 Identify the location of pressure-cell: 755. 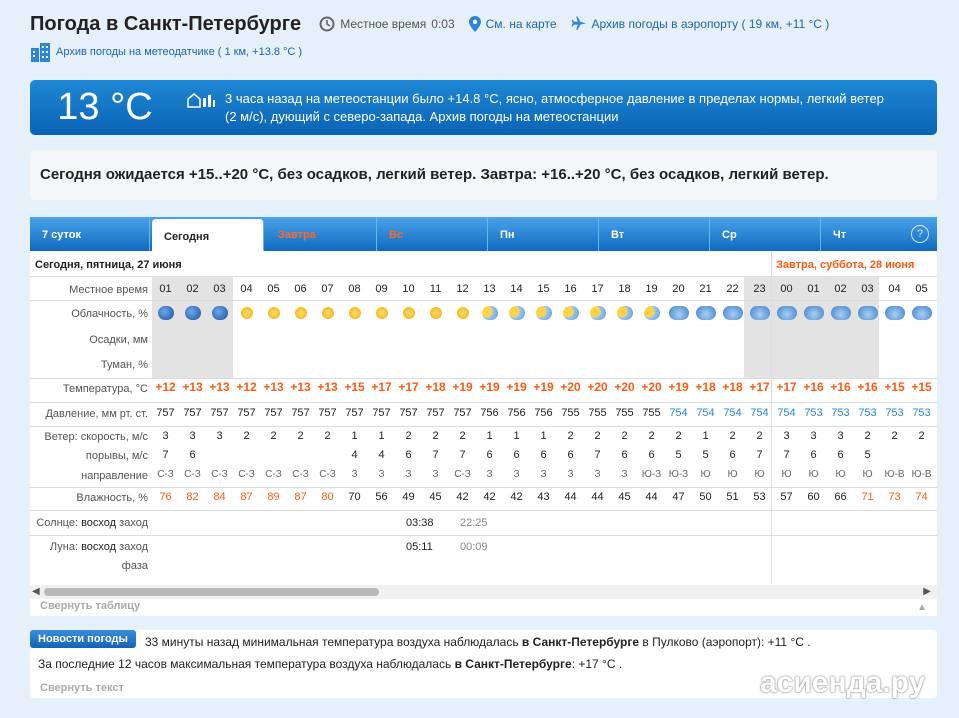
(570, 413).